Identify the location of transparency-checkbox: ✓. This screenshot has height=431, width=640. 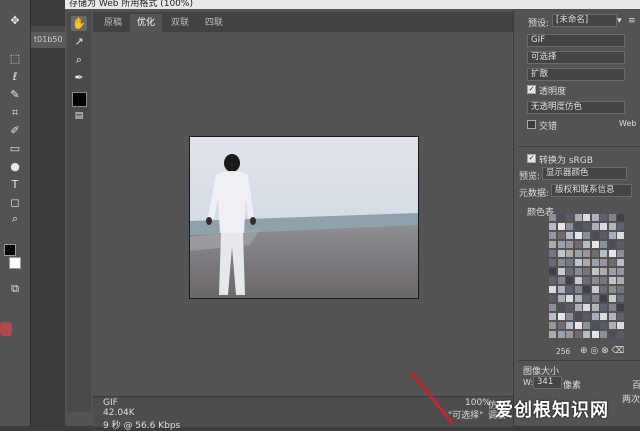
(531, 89).